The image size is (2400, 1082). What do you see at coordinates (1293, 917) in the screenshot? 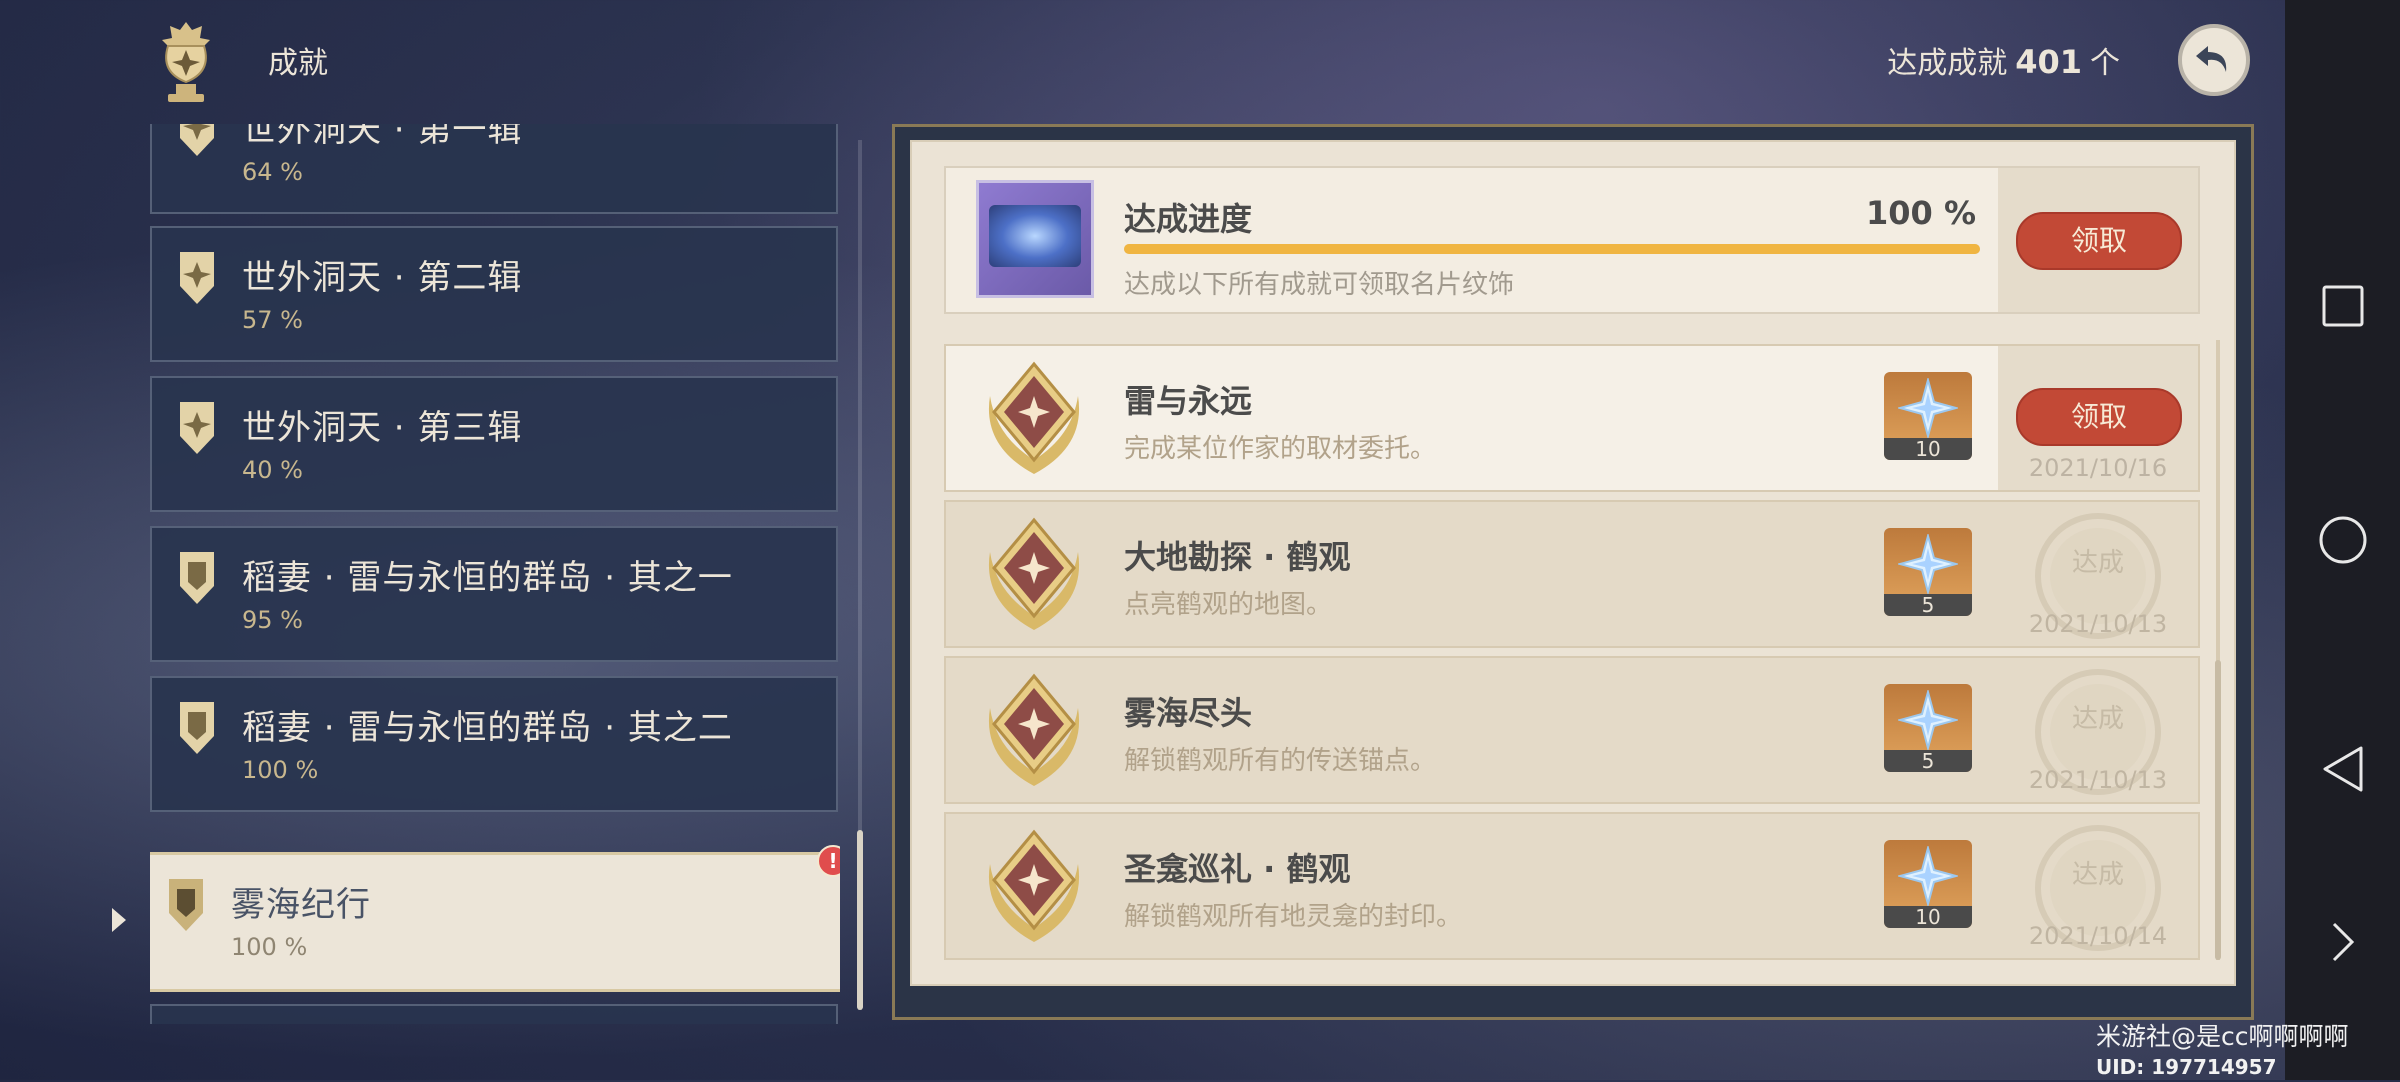
I see `achievement-description: 解锁鹤观所有地灵龛的封印。` at bounding box center [1293, 917].